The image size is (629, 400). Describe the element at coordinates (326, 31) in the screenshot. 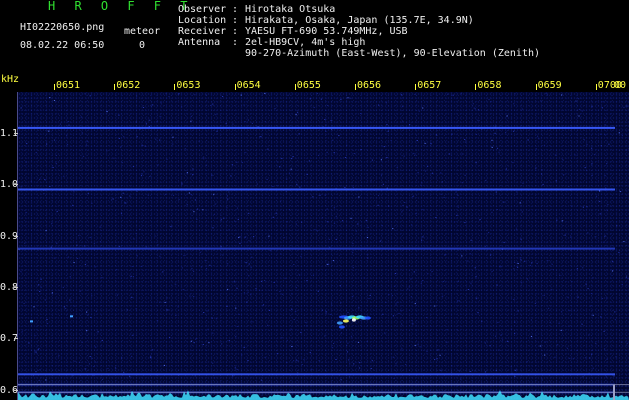

I see `info-value: YAESU FT-690 53.749MHz, USB` at that location.